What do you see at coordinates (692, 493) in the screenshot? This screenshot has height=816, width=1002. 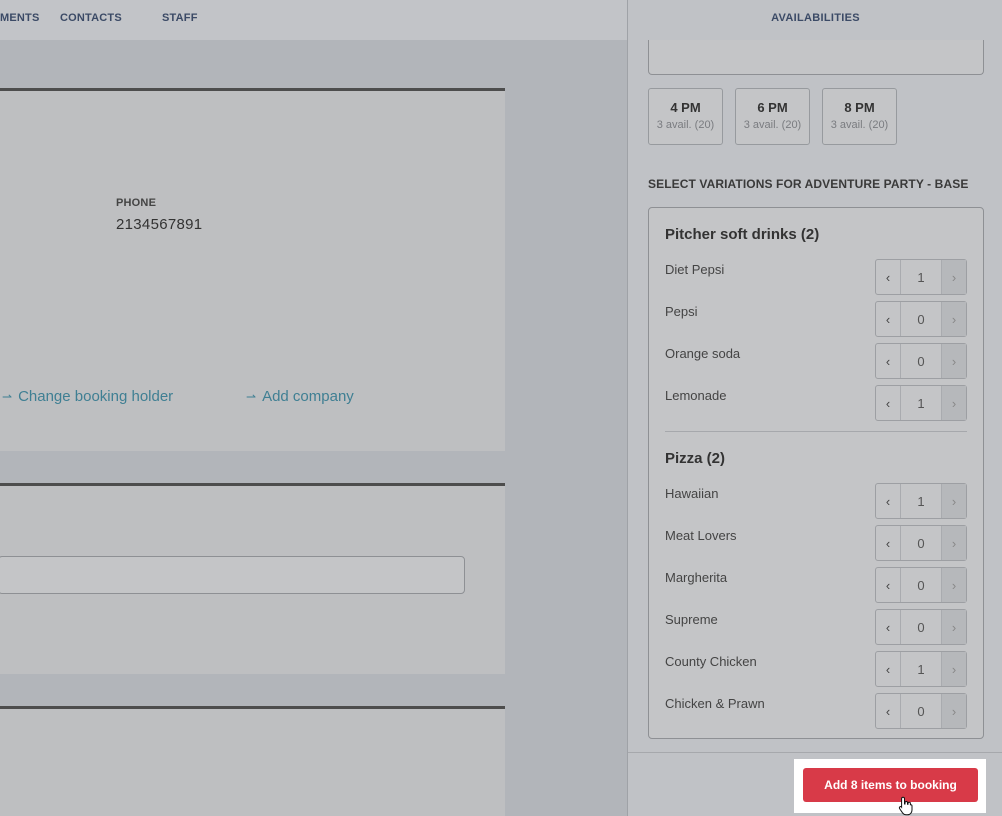 I see `variation-label: Hawaiian` at bounding box center [692, 493].